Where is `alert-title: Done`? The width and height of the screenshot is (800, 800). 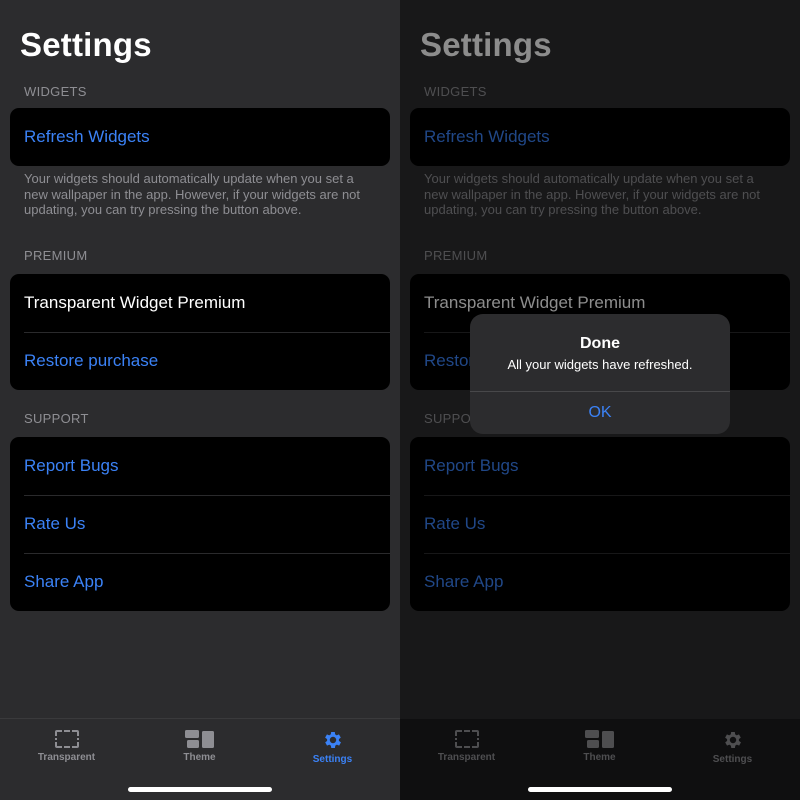
alert-title: Done is located at coordinates (600, 343).